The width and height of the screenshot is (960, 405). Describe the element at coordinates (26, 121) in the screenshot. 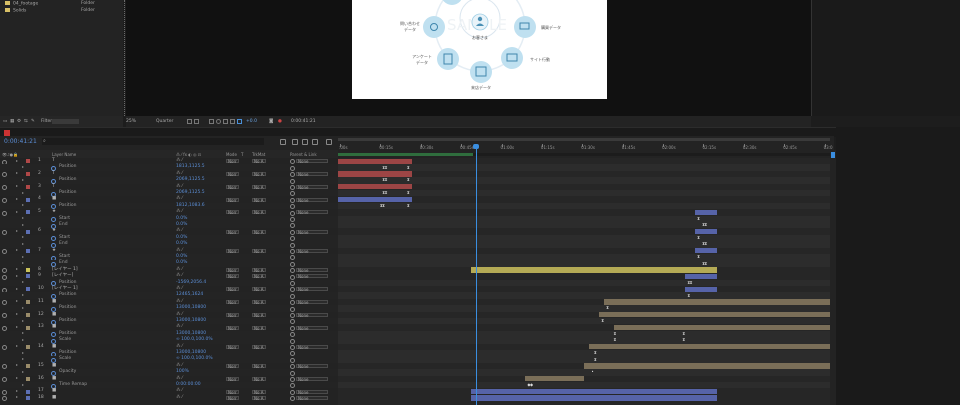

I see `flowchart-icon: ⇆` at that location.